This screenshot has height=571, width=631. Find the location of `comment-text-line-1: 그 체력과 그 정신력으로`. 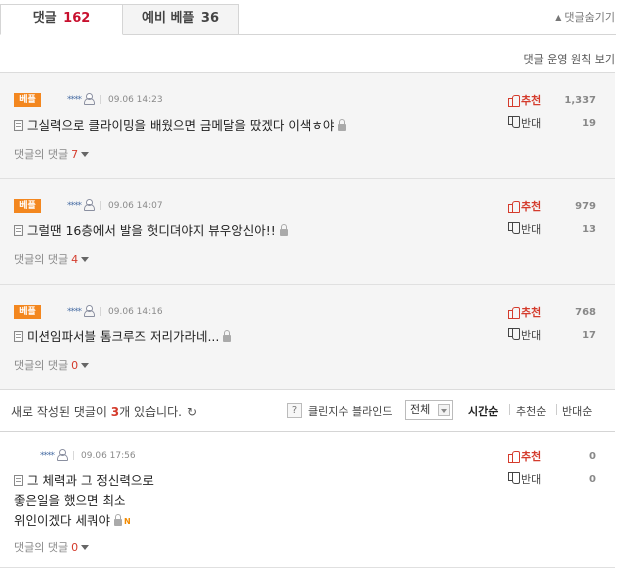

comment-text-line-1: 그 체력과 그 정신력으로 is located at coordinates (90, 480).